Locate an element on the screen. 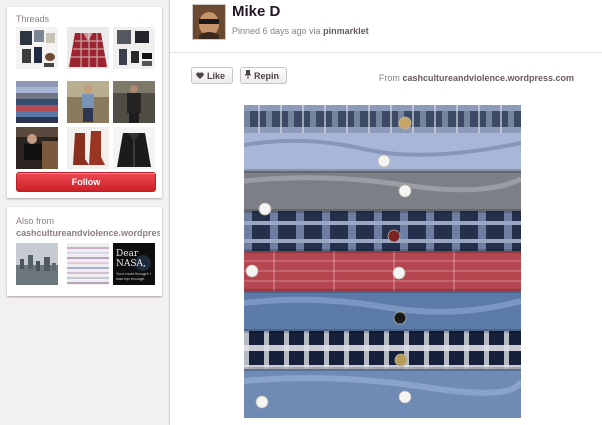 This screenshot has height=425, width=602. nasa-poster-caption: Your mom thought I was top enough. is located at coordinates (133, 276).